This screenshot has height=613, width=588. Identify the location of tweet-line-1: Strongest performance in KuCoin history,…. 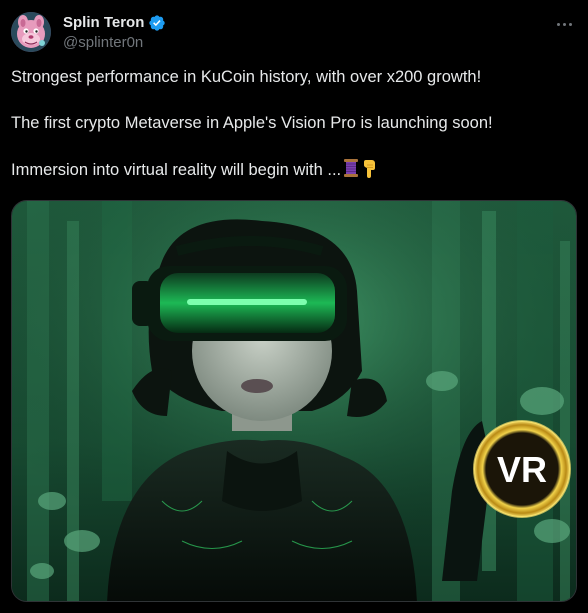
(246, 77).